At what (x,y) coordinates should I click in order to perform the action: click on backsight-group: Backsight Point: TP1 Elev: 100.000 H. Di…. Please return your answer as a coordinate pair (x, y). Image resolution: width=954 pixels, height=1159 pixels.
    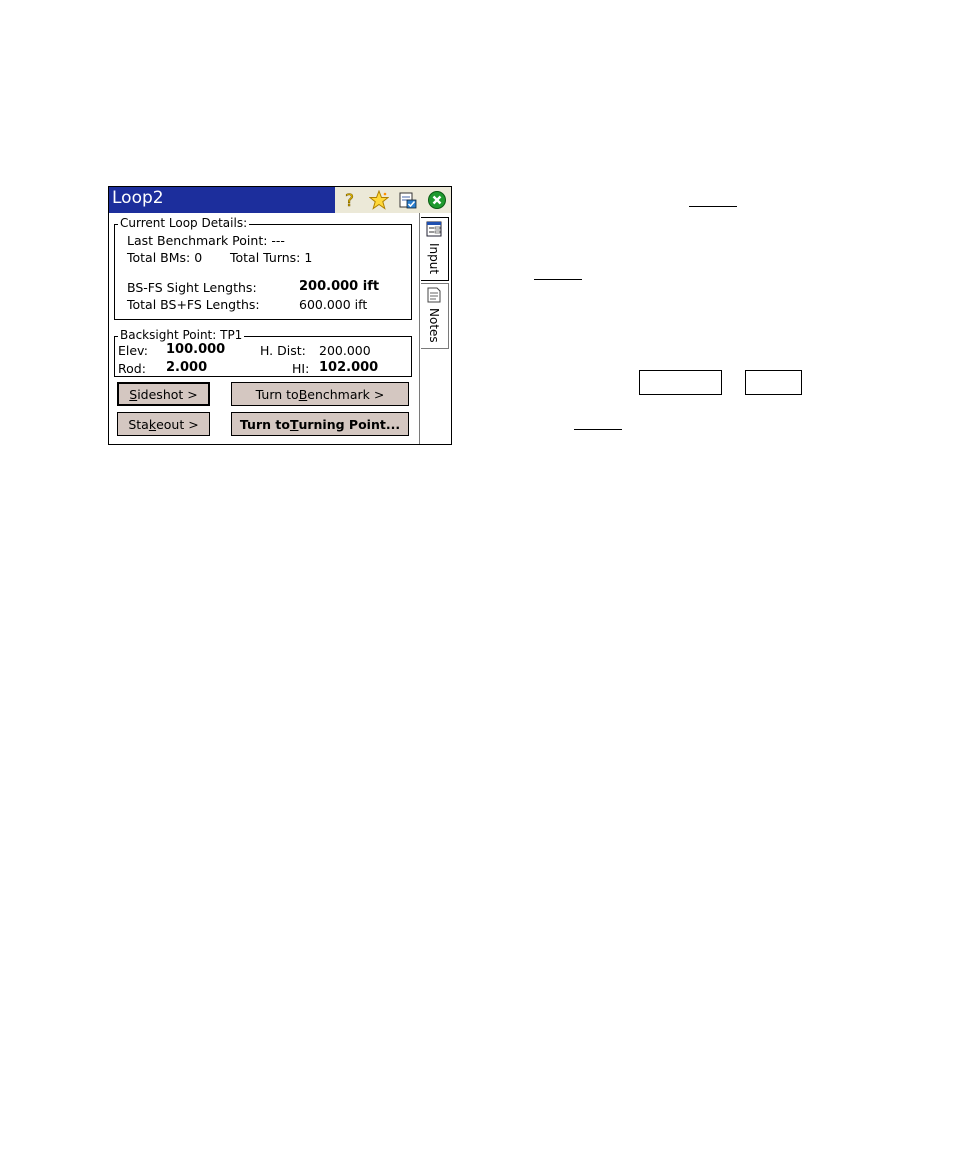
    Looking at the image, I should click on (263, 352).